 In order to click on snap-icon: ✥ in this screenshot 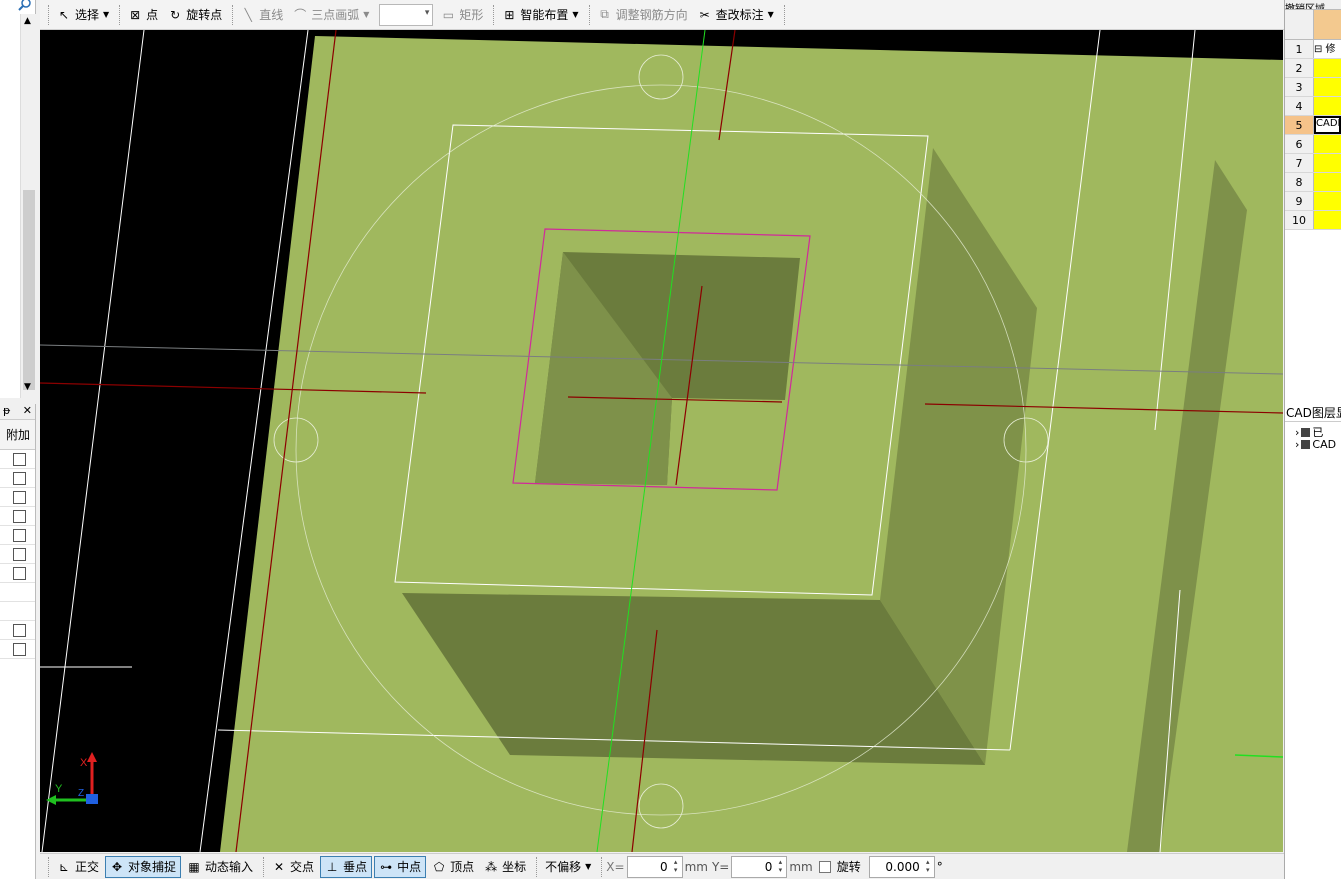, I will do `click(117, 866)`.